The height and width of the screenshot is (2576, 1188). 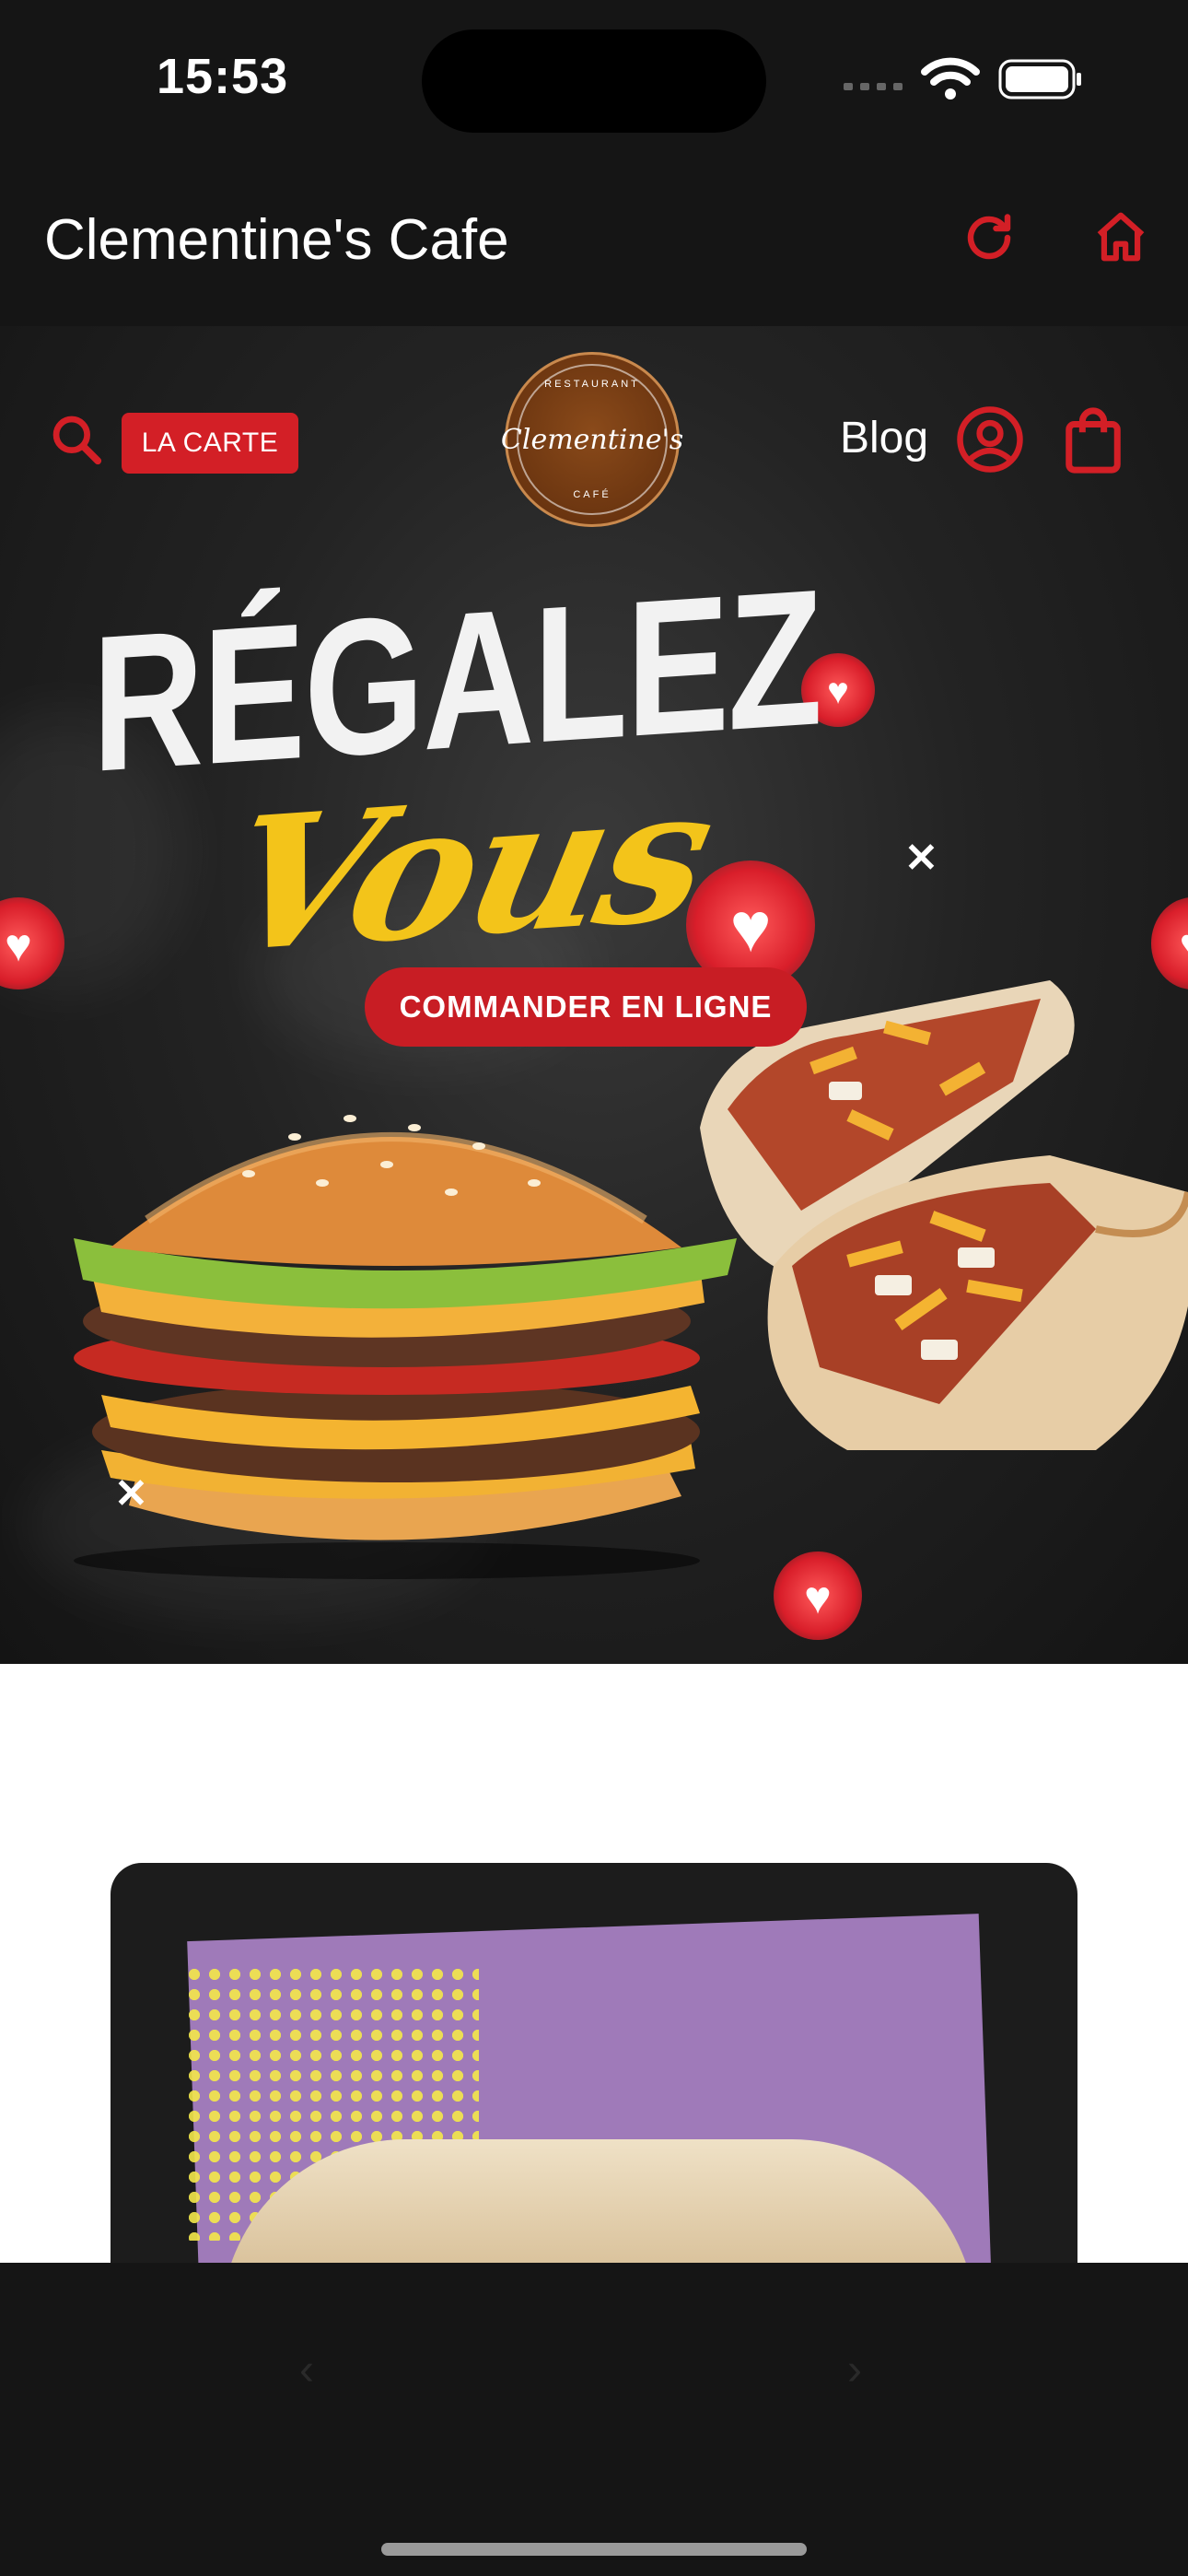 I want to click on status-time: 15:53, so click(x=223, y=76).